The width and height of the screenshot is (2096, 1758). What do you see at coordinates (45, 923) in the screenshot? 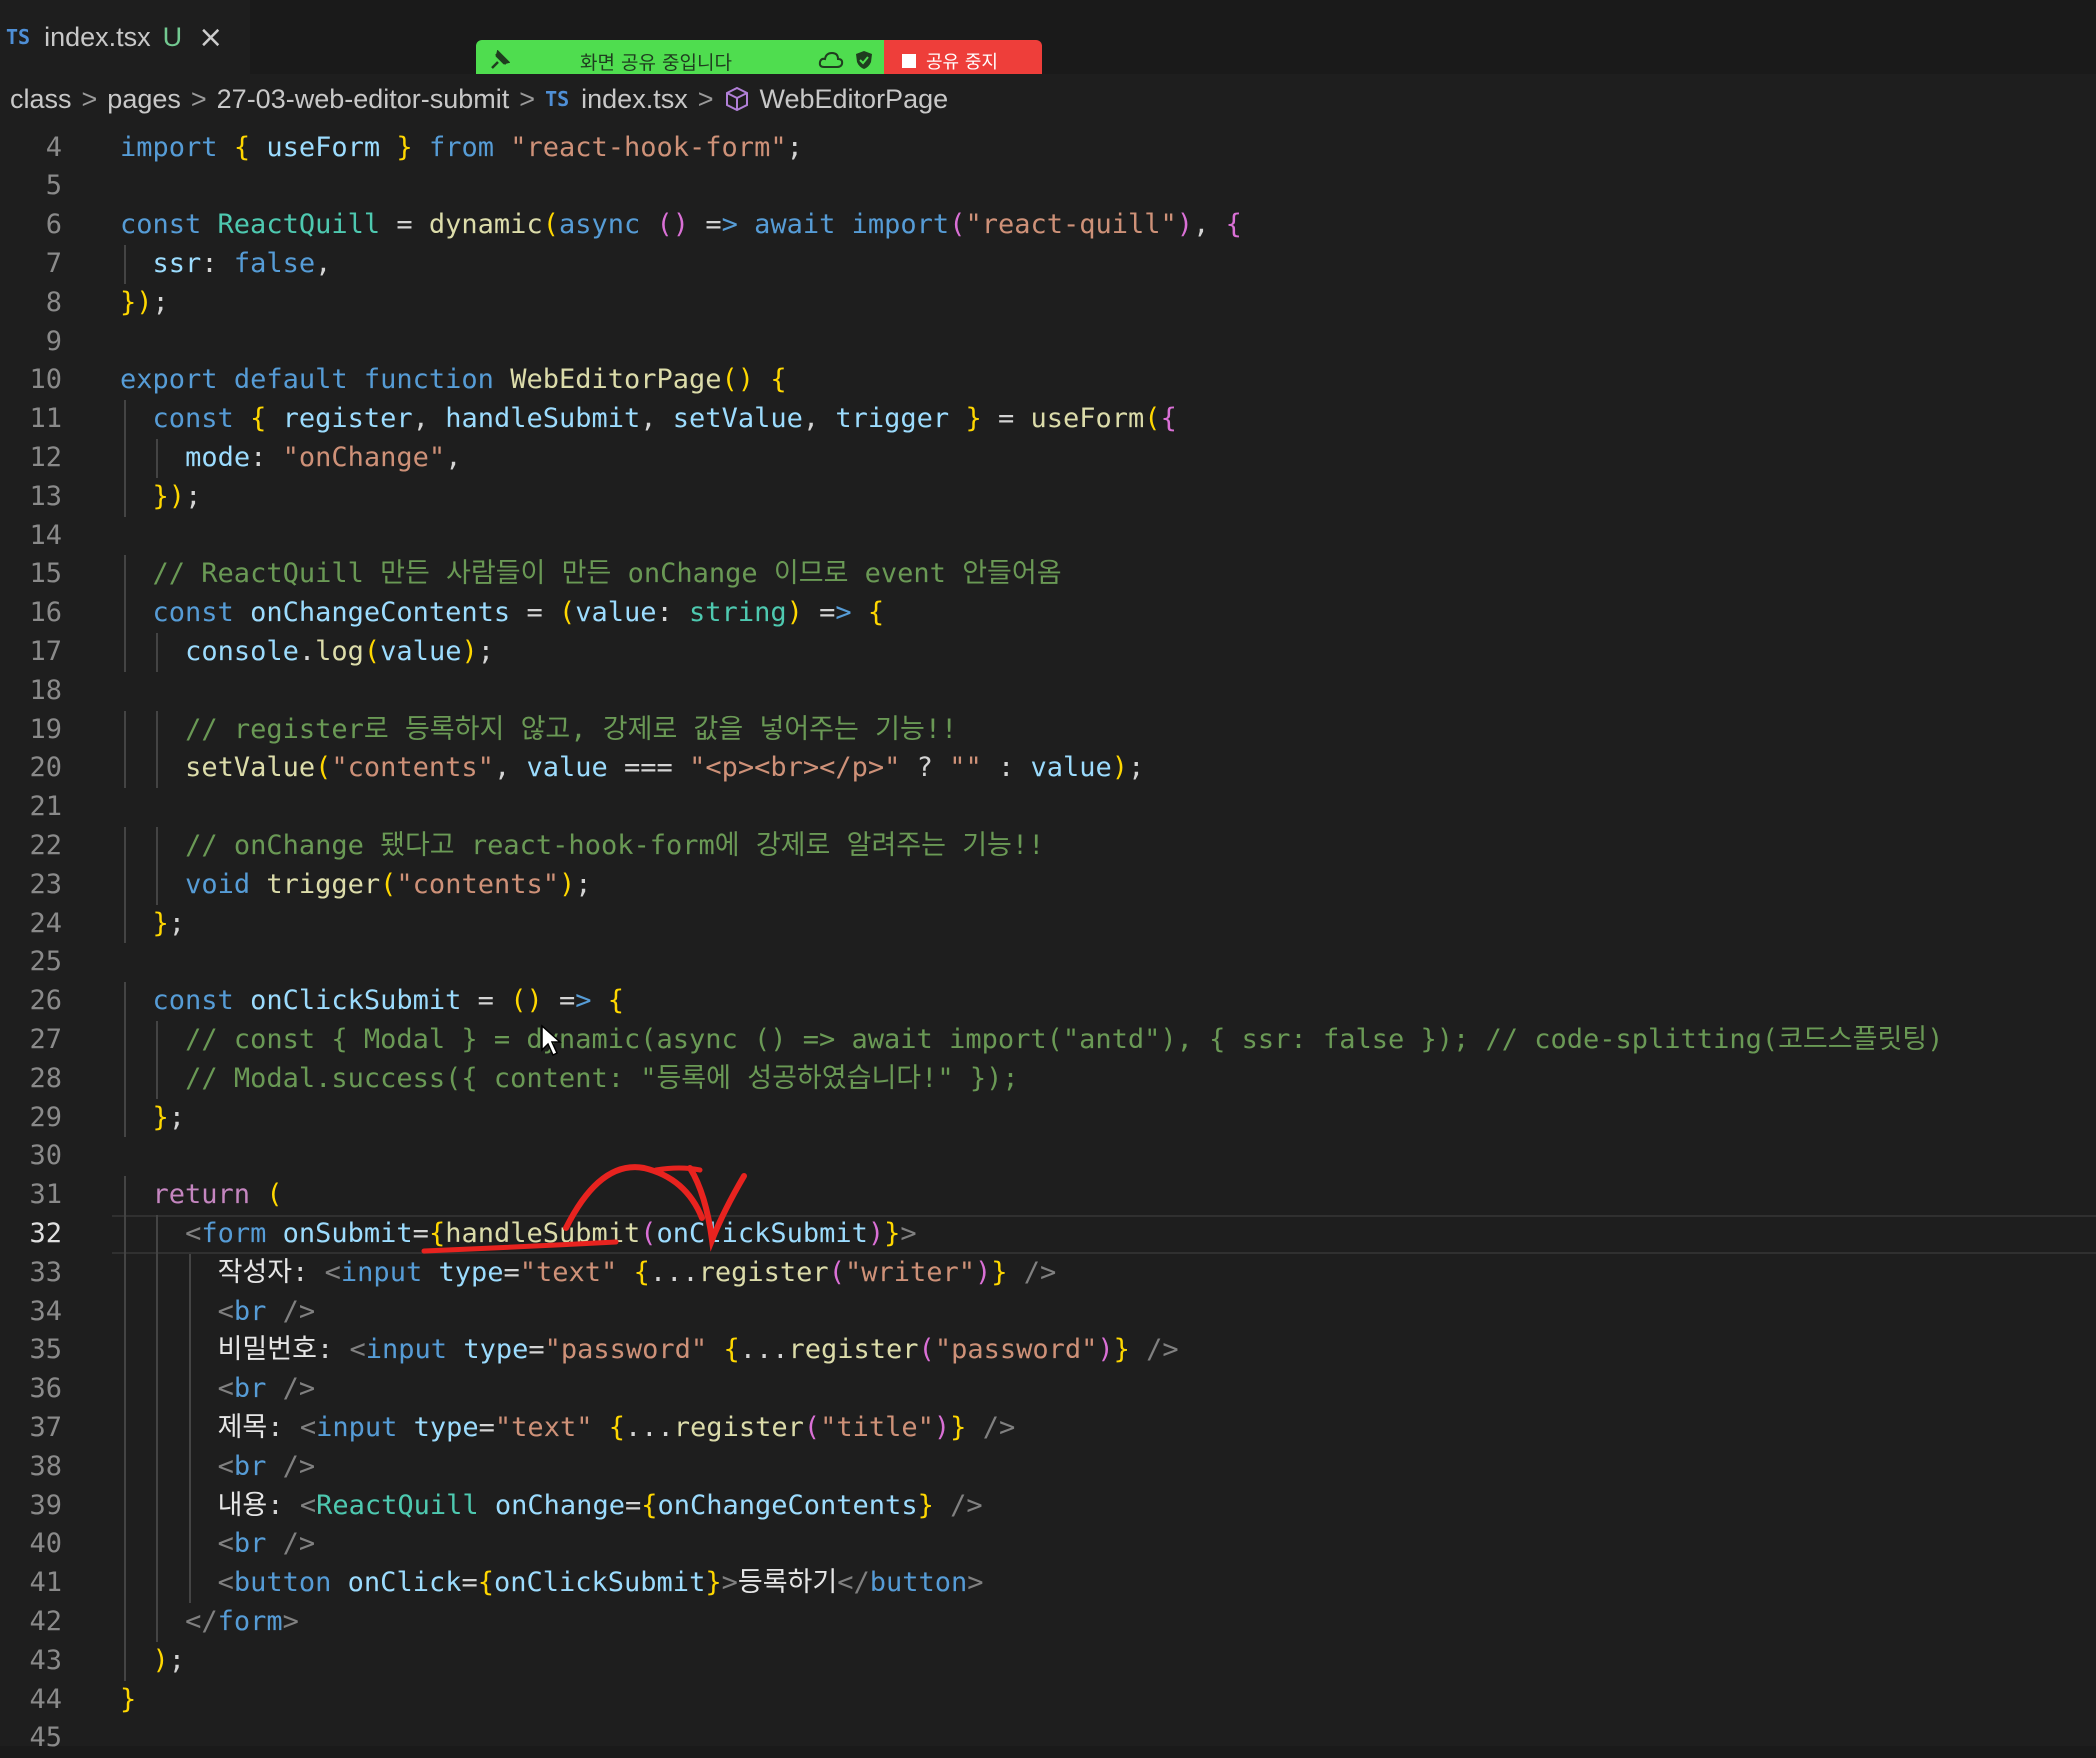
I see `line-number: 24` at bounding box center [45, 923].